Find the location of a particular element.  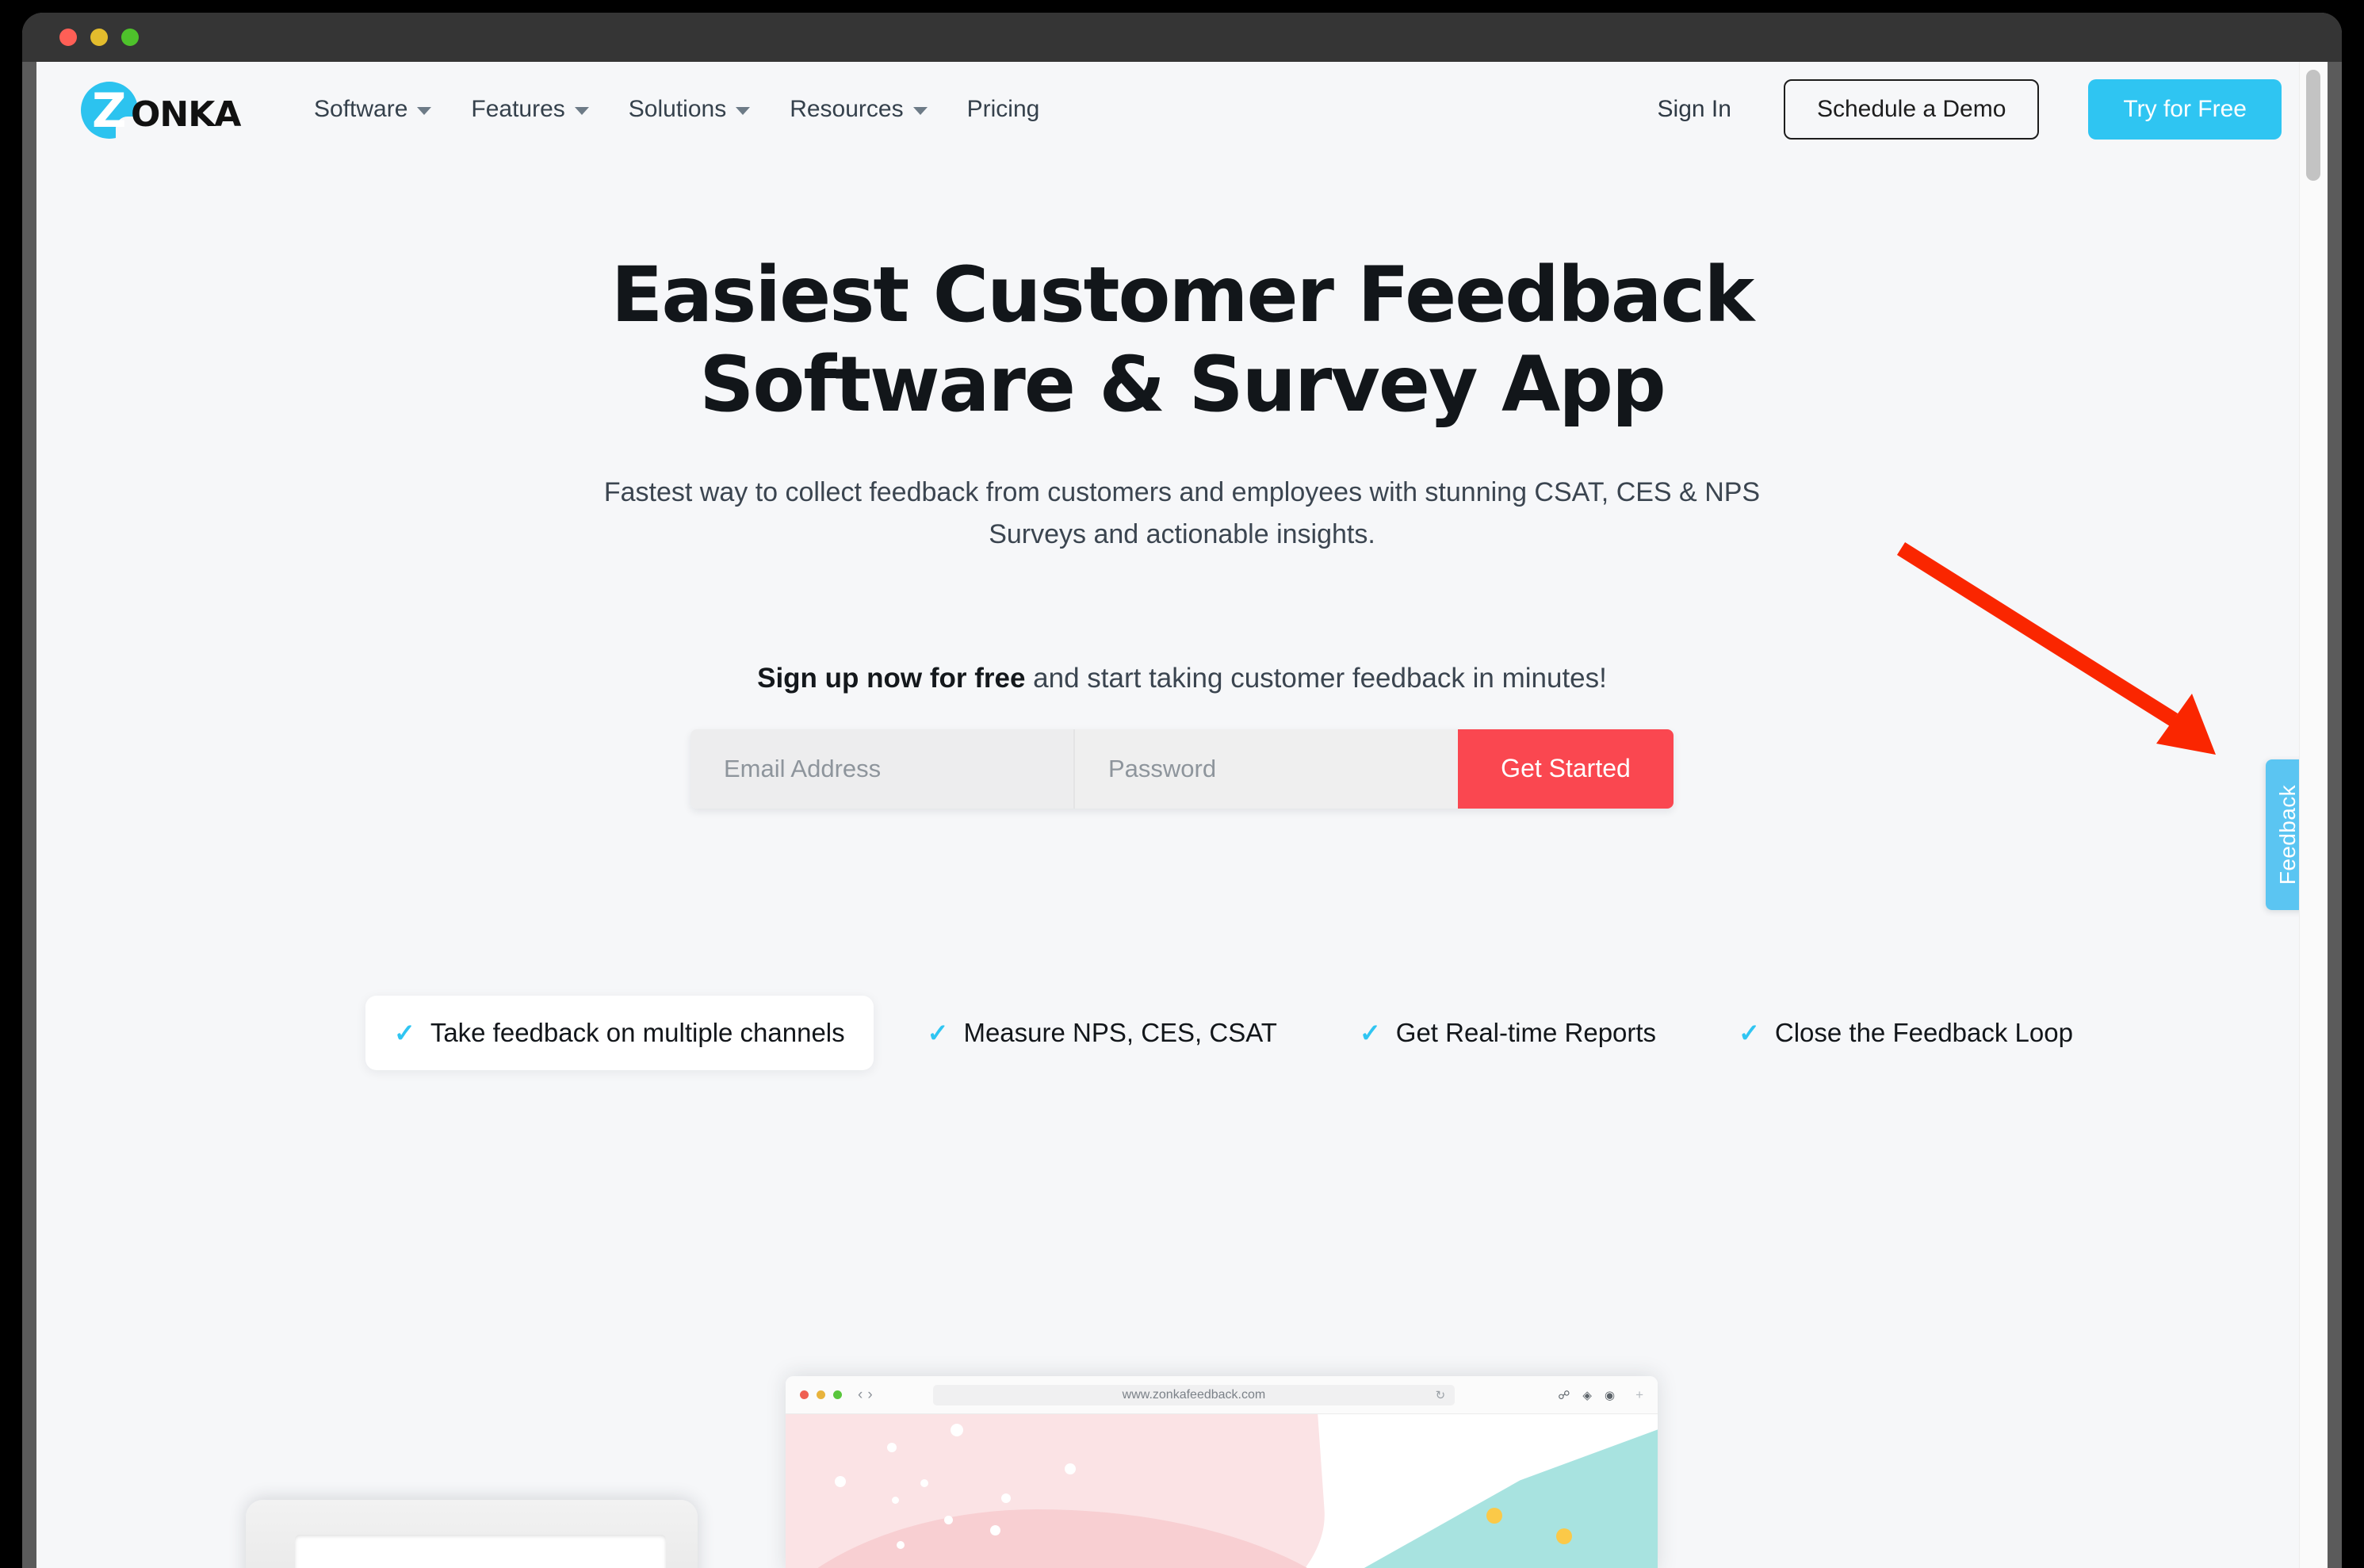

kiosk-device-screen is located at coordinates (481, 1551).